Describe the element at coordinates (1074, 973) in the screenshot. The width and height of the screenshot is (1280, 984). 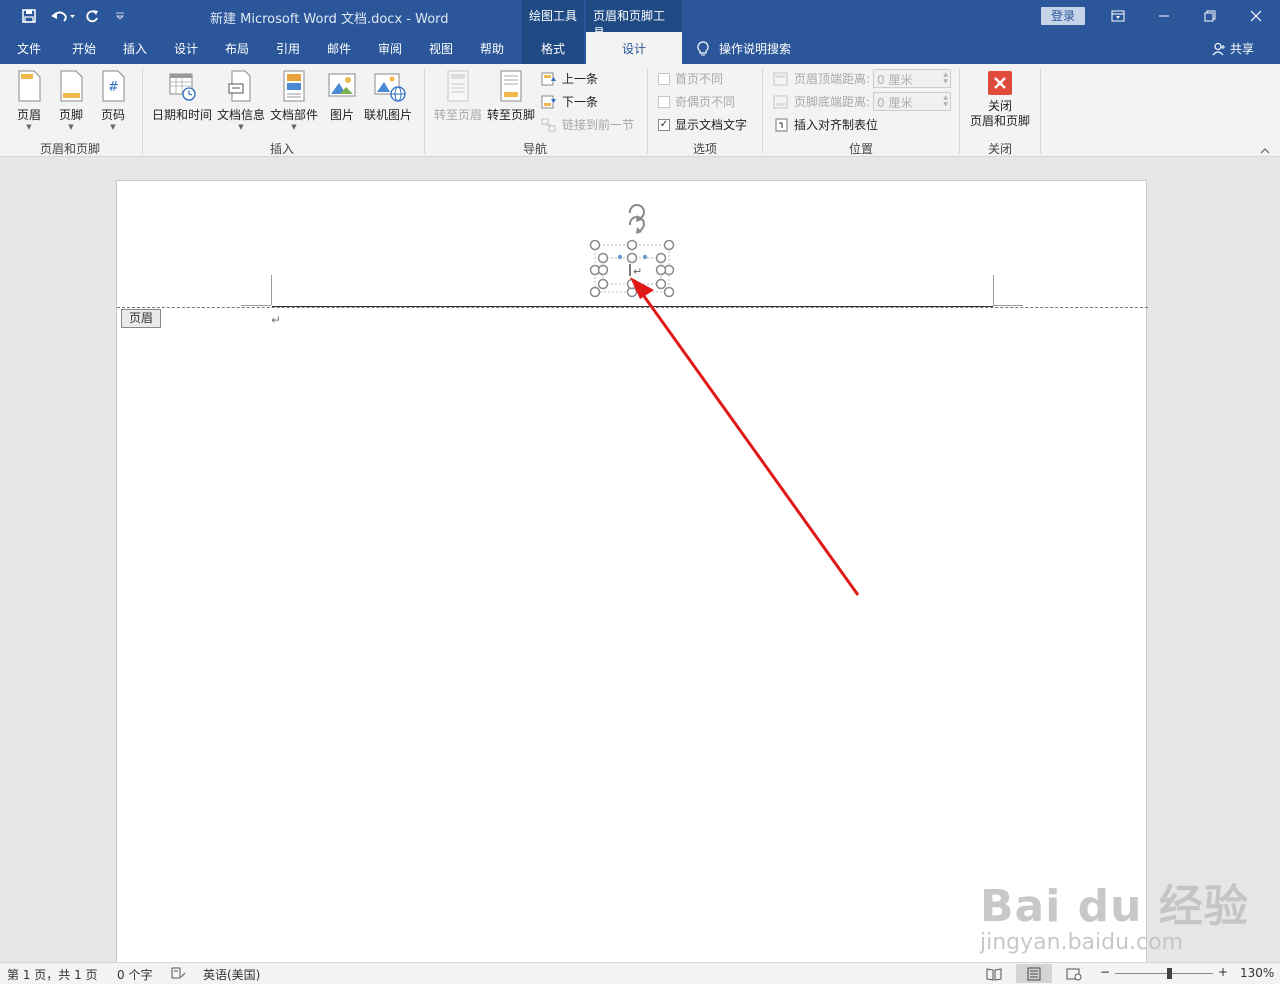
I see `web-layout-icon` at that location.